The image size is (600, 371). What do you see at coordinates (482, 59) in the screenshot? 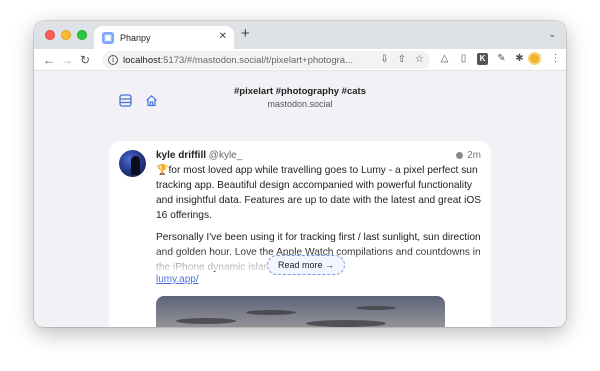
I see `k-extension-icon: K` at bounding box center [482, 59].